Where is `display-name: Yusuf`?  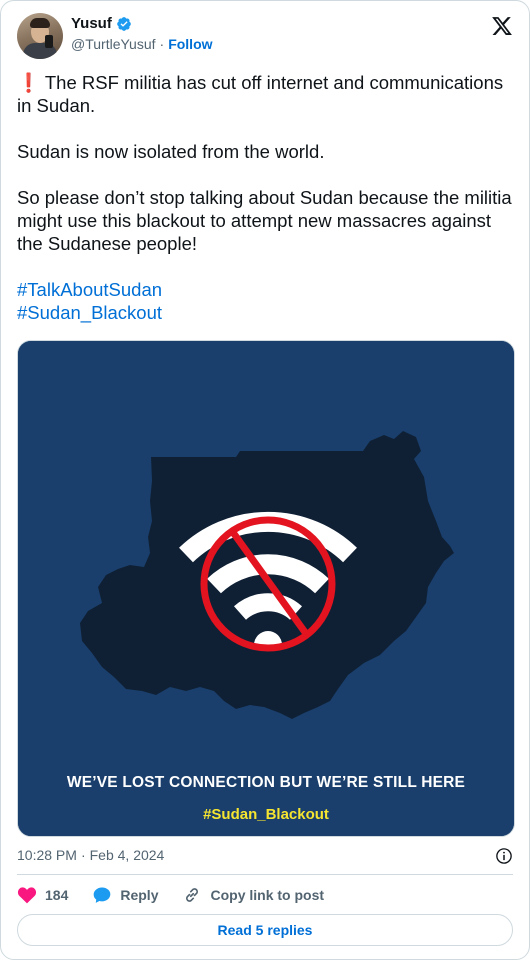
display-name: Yusuf is located at coordinates (91, 23).